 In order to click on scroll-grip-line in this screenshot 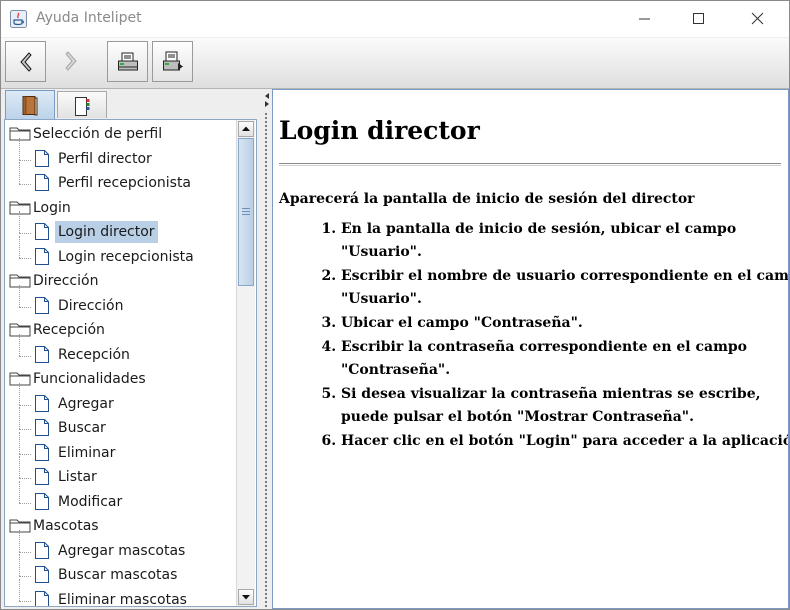, I will do `click(246, 214)`.